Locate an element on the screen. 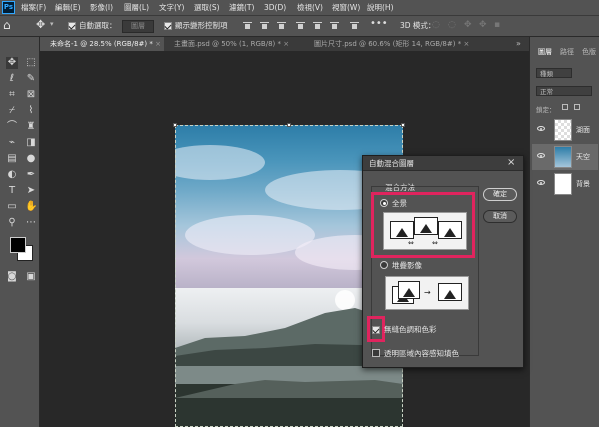  menu-view: 檢視(V) is located at coordinates (310, 7).